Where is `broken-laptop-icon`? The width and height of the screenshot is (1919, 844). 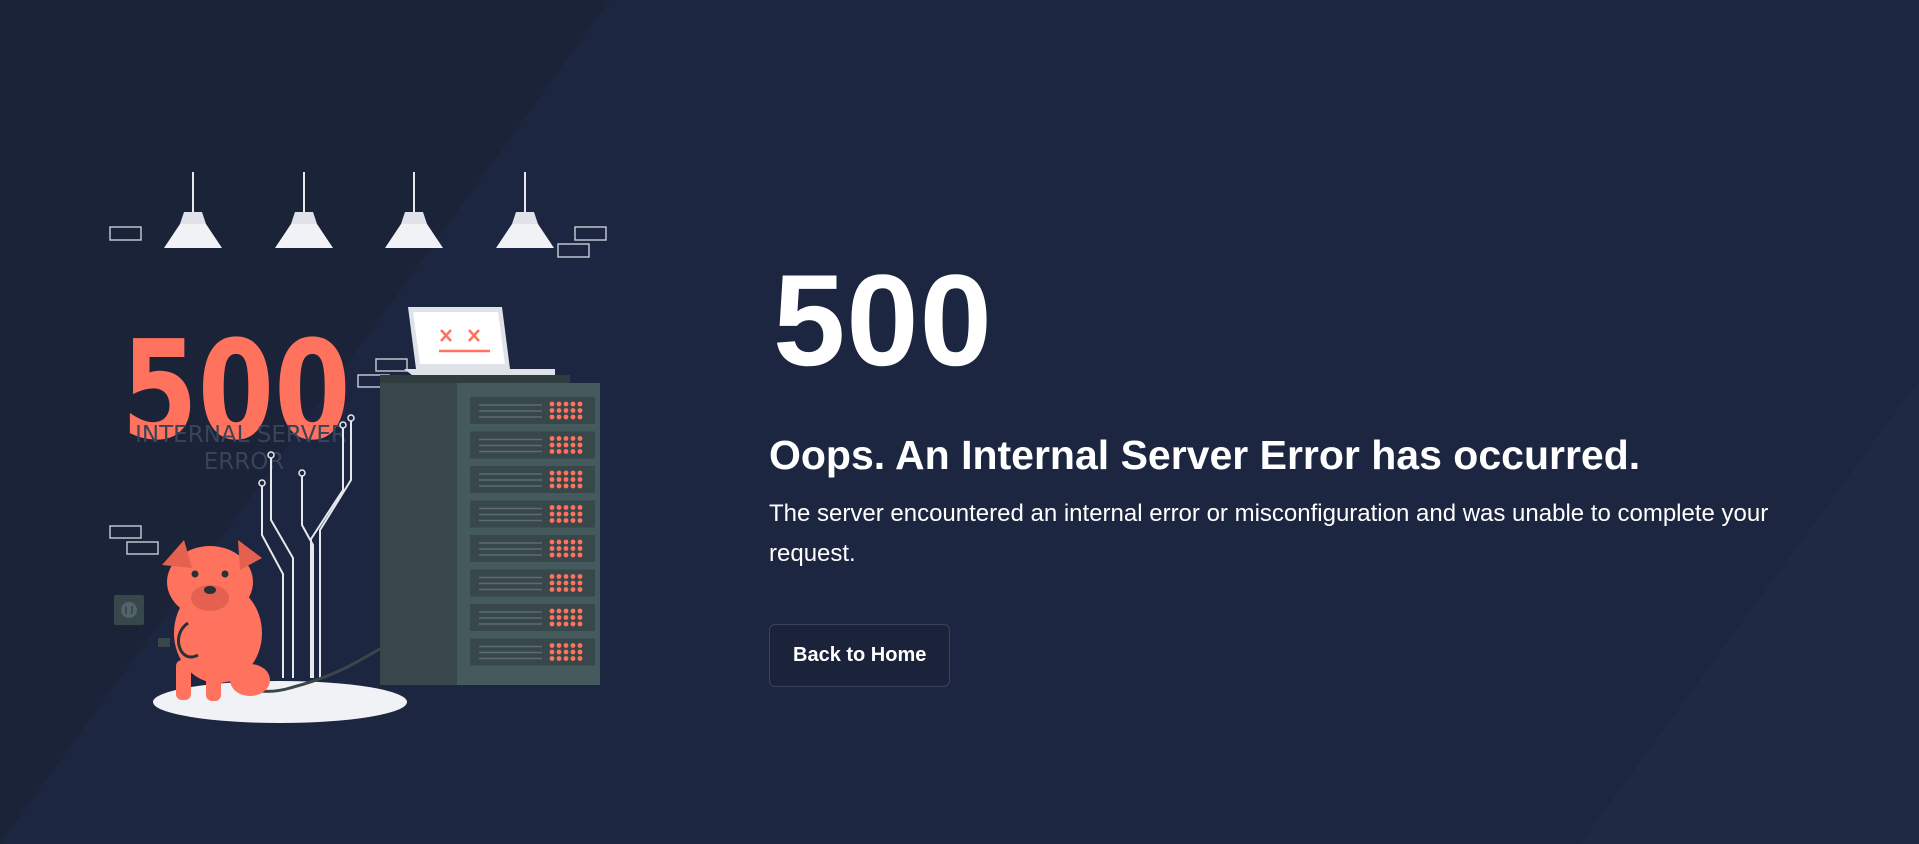
broken-laptop-icon is located at coordinates (479, 341).